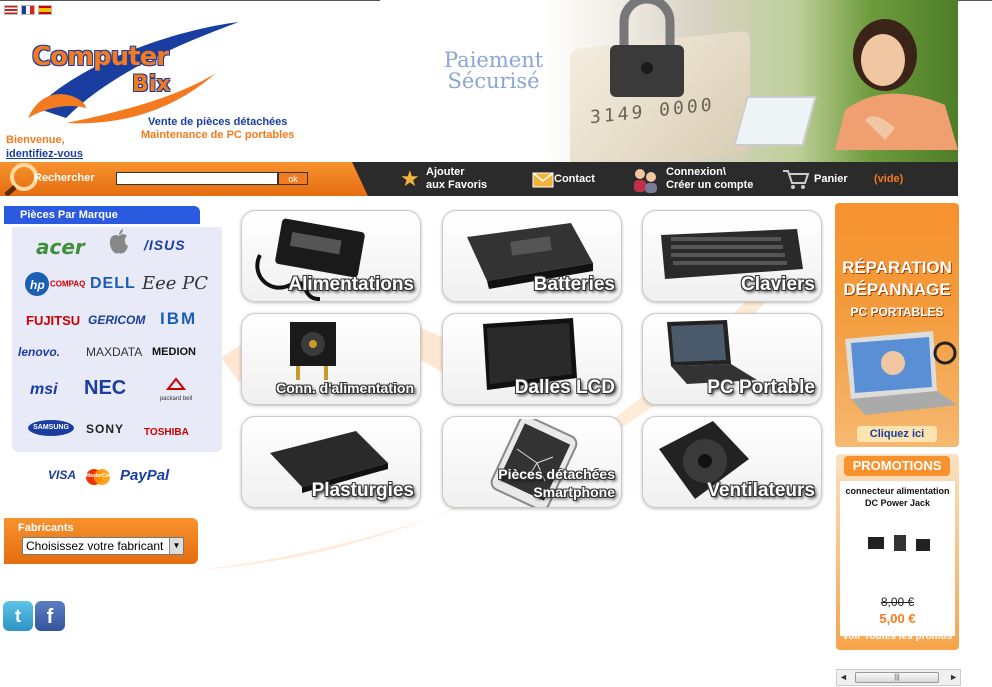 Image resolution: width=992 pixels, height=687 pixels. I want to click on banner-text: Paiement Sécurisé, so click(493, 71).